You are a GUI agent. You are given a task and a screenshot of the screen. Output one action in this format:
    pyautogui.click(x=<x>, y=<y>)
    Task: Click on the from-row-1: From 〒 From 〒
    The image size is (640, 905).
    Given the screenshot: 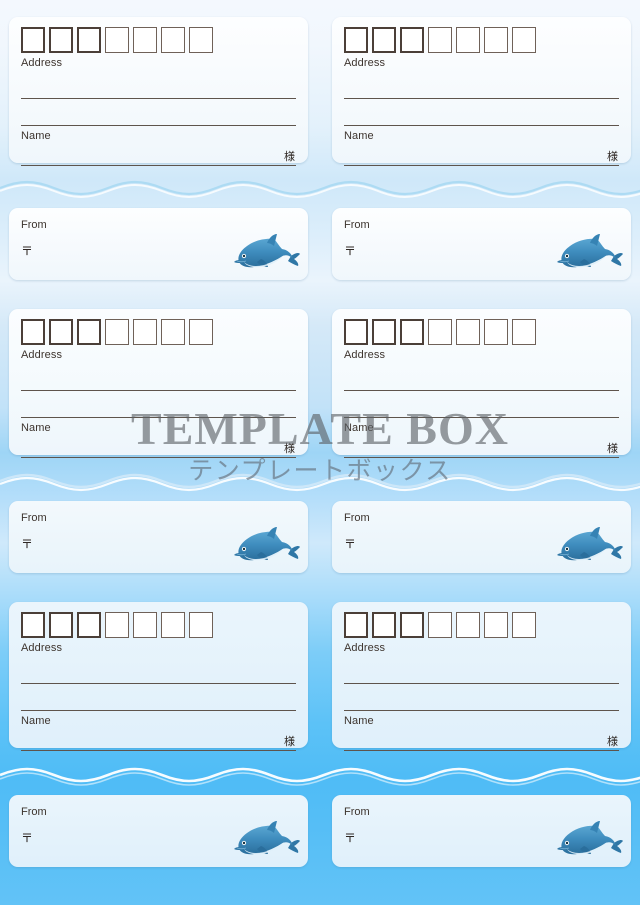 What is the action you would take?
    pyautogui.click(x=320, y=244)
    